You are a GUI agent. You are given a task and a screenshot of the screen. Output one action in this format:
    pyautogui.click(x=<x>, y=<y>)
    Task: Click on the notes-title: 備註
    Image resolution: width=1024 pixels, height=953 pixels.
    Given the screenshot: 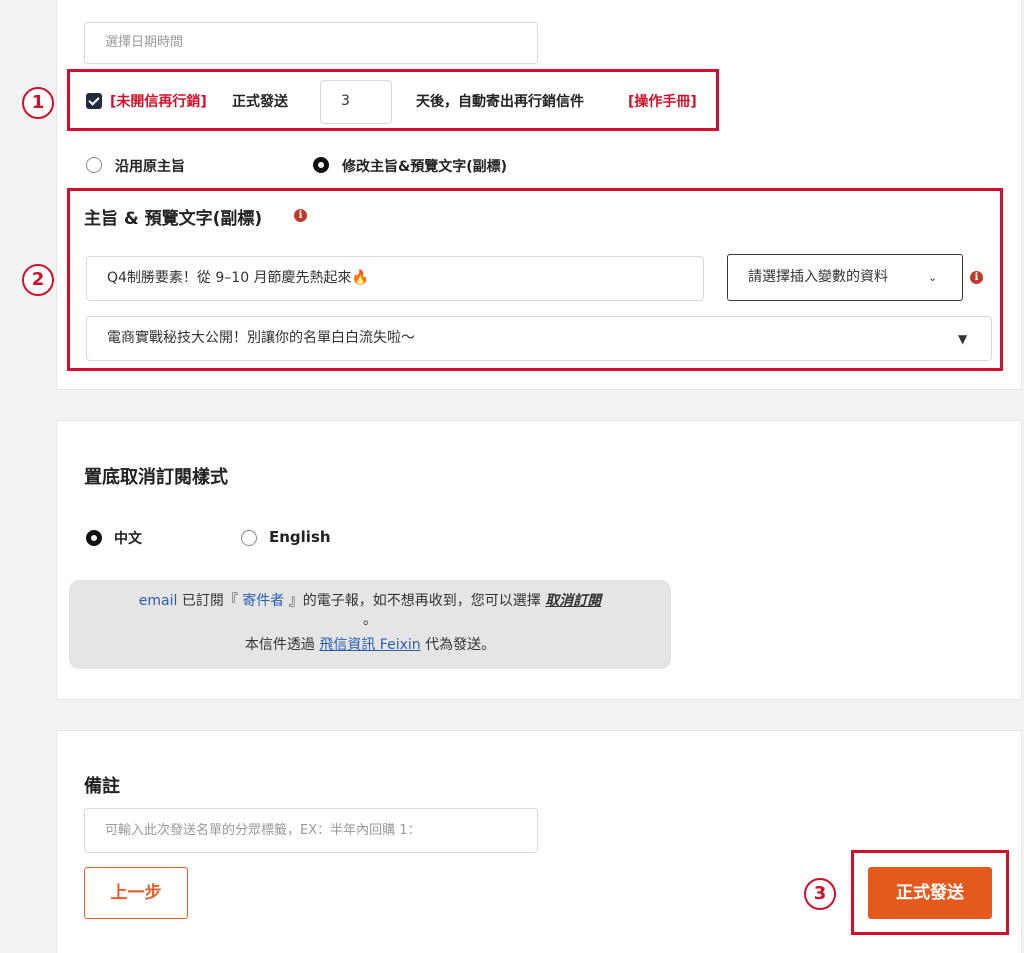 What is the action you would take?
    pyautogui.click(x=102, y=786)
    